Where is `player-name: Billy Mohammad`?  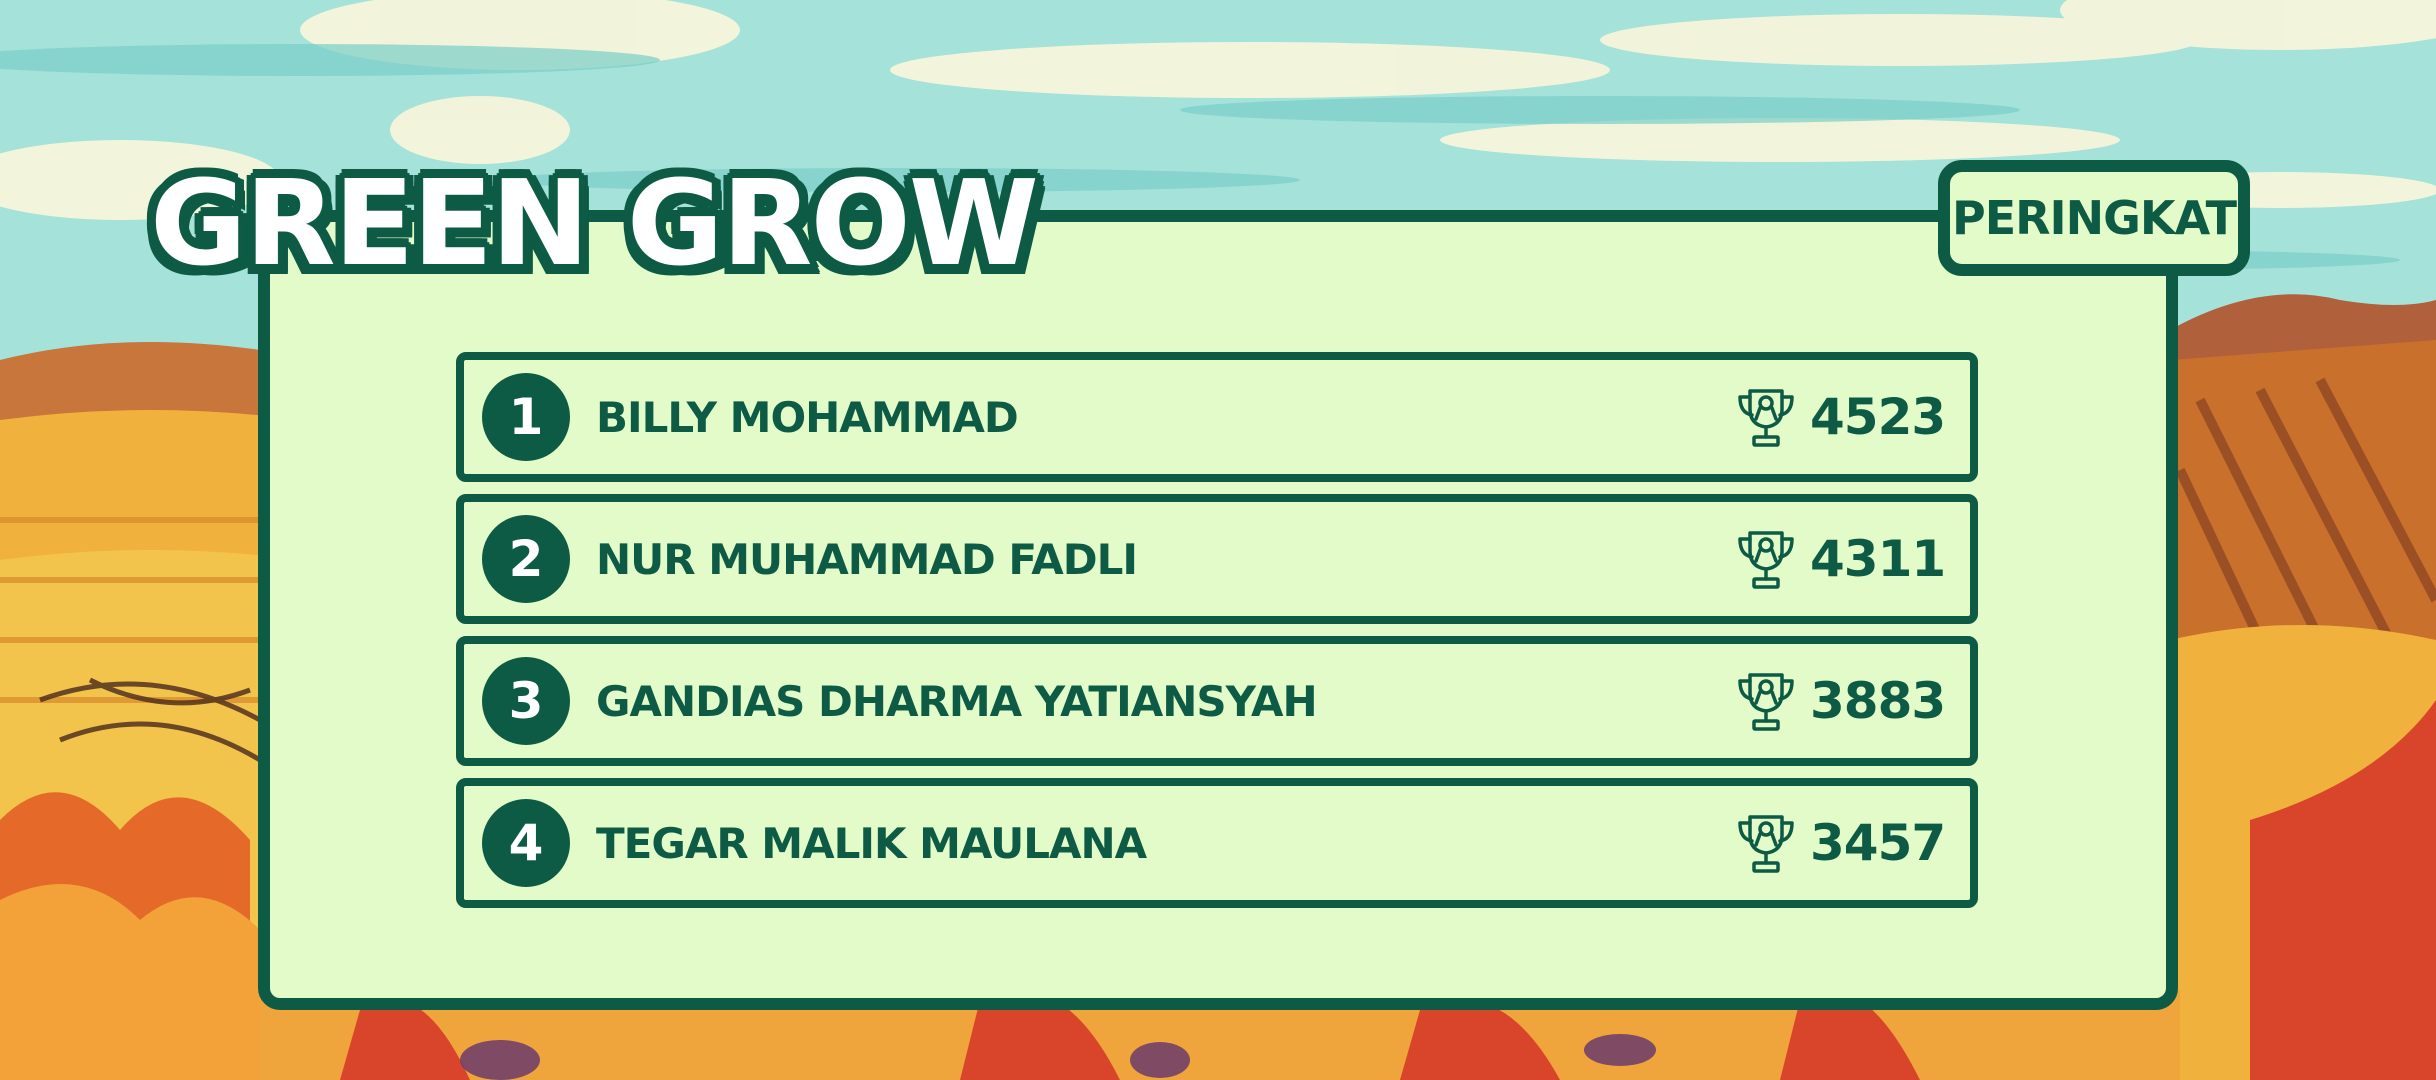
player-name: Billy Mohammad is located at coordinates (807, 417).